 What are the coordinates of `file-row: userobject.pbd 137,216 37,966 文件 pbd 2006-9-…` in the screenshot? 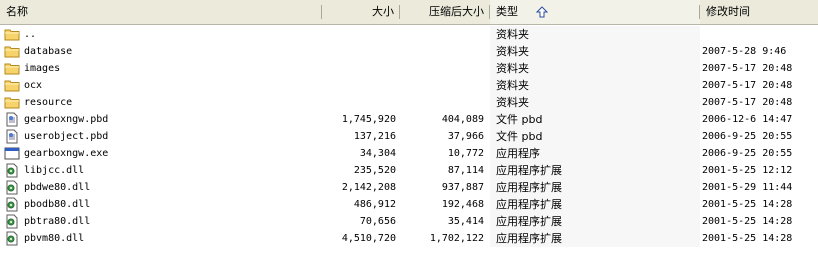 It's located at (409, 136).